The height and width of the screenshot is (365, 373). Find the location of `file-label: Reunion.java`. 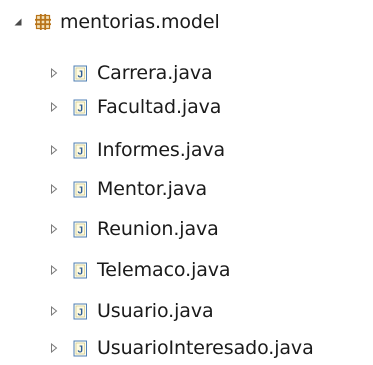

file-label: Reunion.java is located at coordinates (158, 228).